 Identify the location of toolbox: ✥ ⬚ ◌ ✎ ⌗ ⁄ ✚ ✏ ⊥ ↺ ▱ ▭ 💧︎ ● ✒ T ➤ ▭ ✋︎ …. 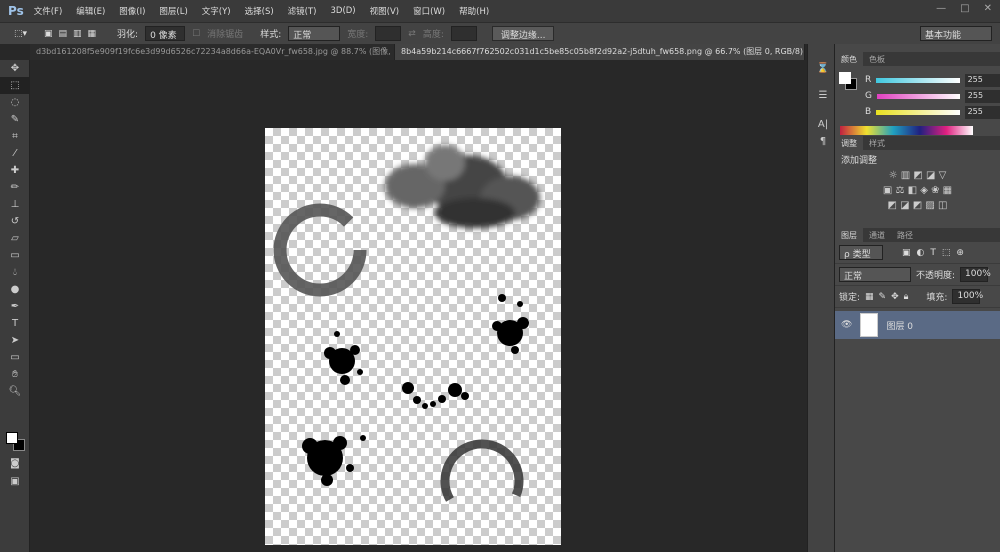
(15, 306).